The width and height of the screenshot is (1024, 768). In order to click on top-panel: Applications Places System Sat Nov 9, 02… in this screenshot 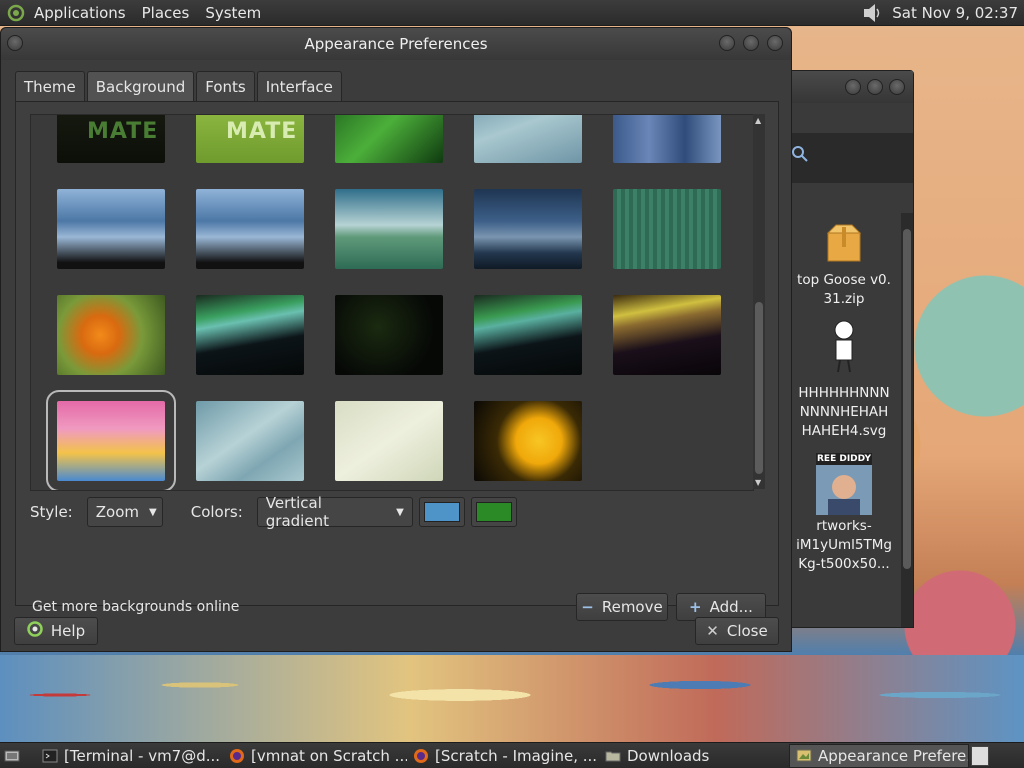, I will do `click(512, 13)`.